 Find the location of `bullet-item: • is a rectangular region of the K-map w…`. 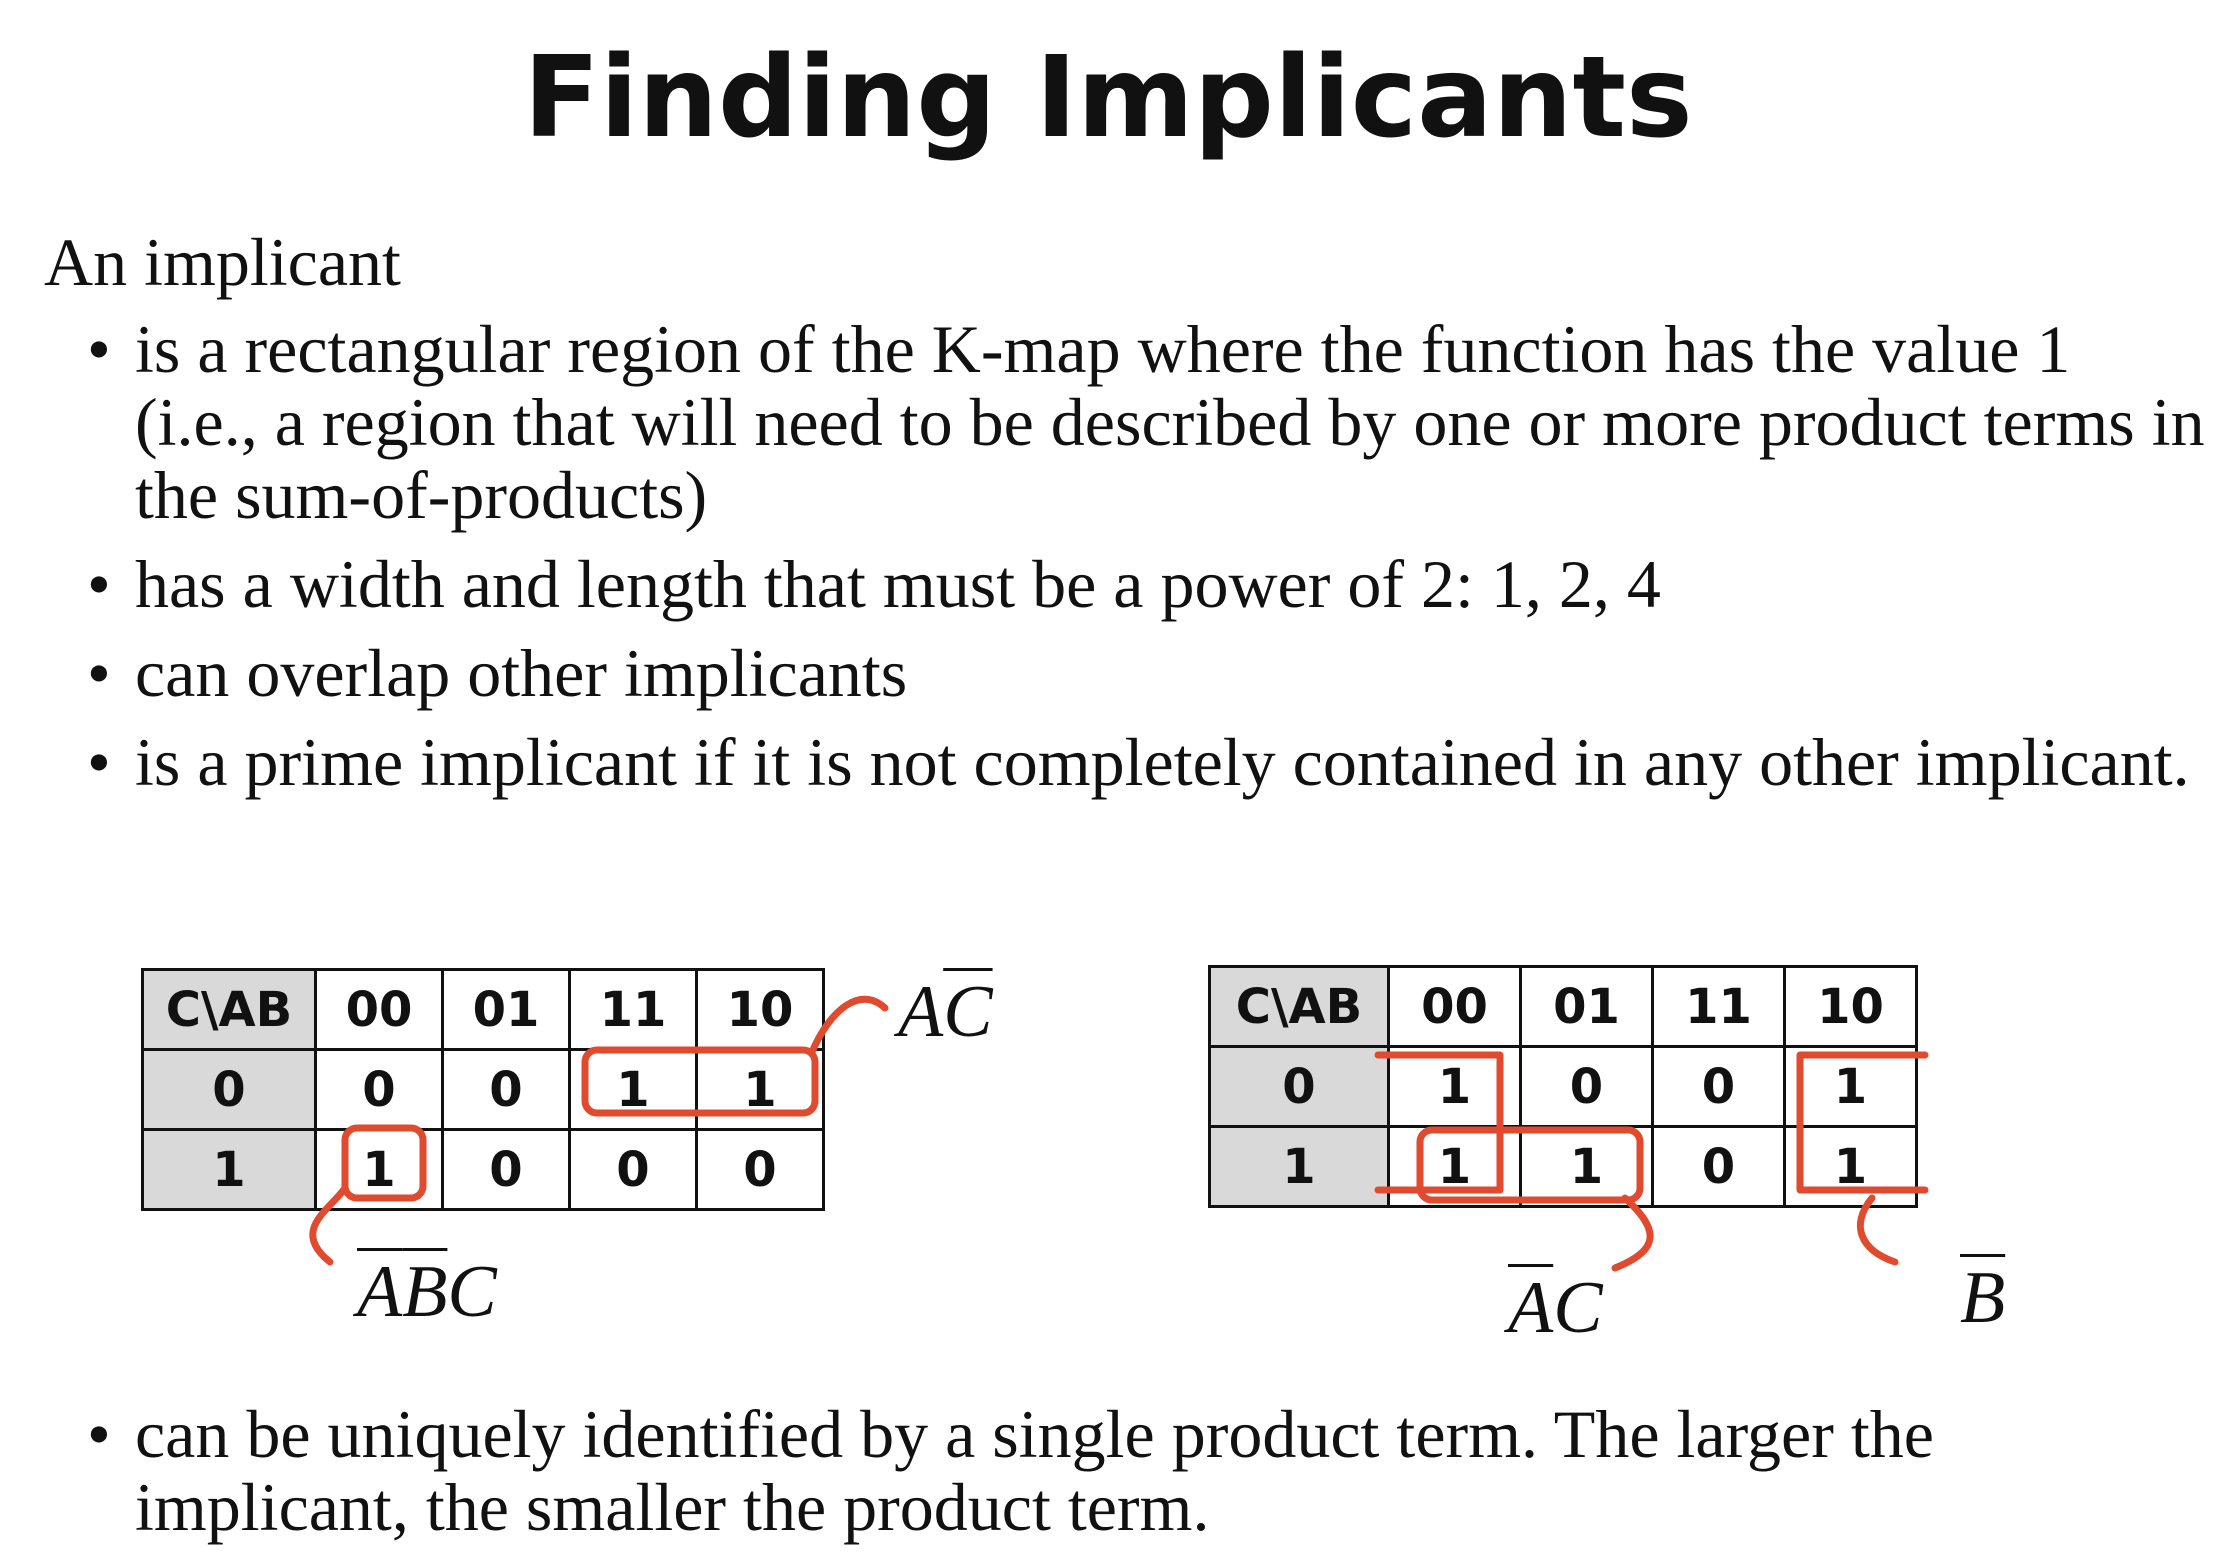

bullet-item: • is a rectangular region of the K-map w… is located at coordinates (1146, 422).